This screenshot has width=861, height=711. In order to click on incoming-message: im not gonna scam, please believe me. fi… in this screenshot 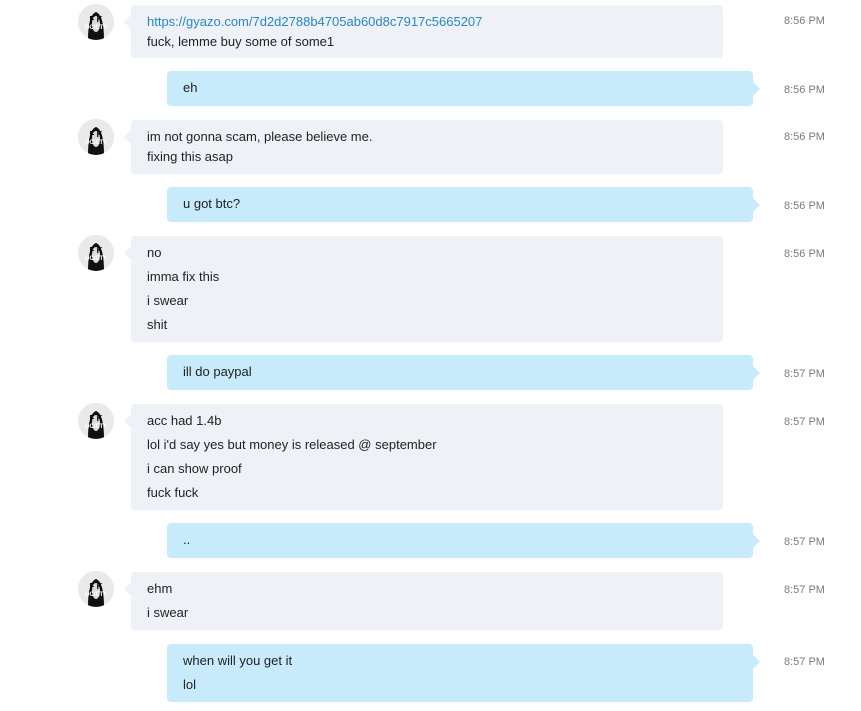, I will do `click(423, 147)`.